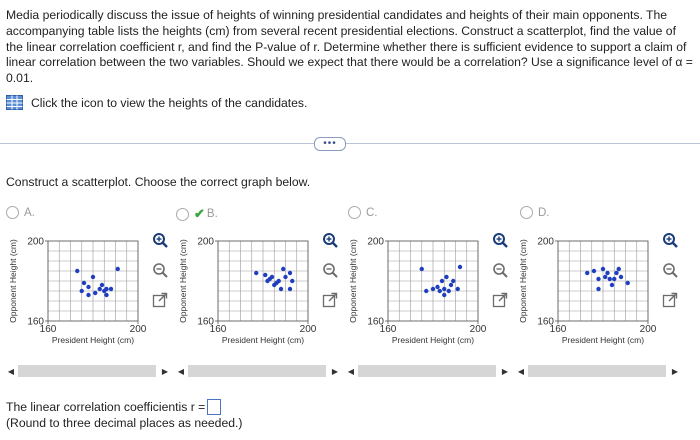  Describe the element at coordinates (29, 212) in the screenshot. I see `option-a-label: A.` at that location.